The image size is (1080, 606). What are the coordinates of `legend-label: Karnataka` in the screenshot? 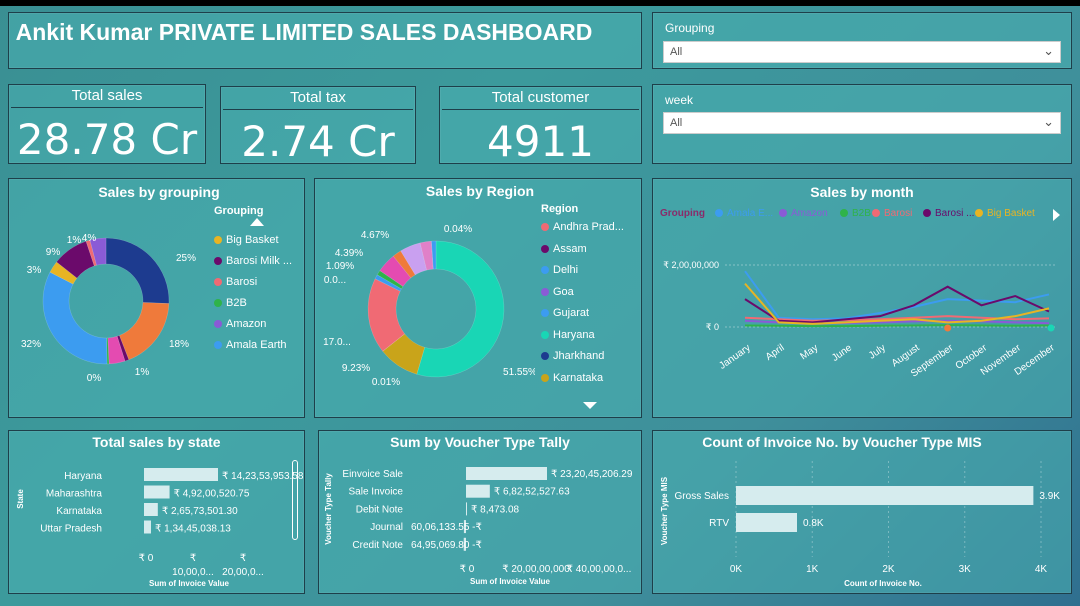 It's located at (578, 377).